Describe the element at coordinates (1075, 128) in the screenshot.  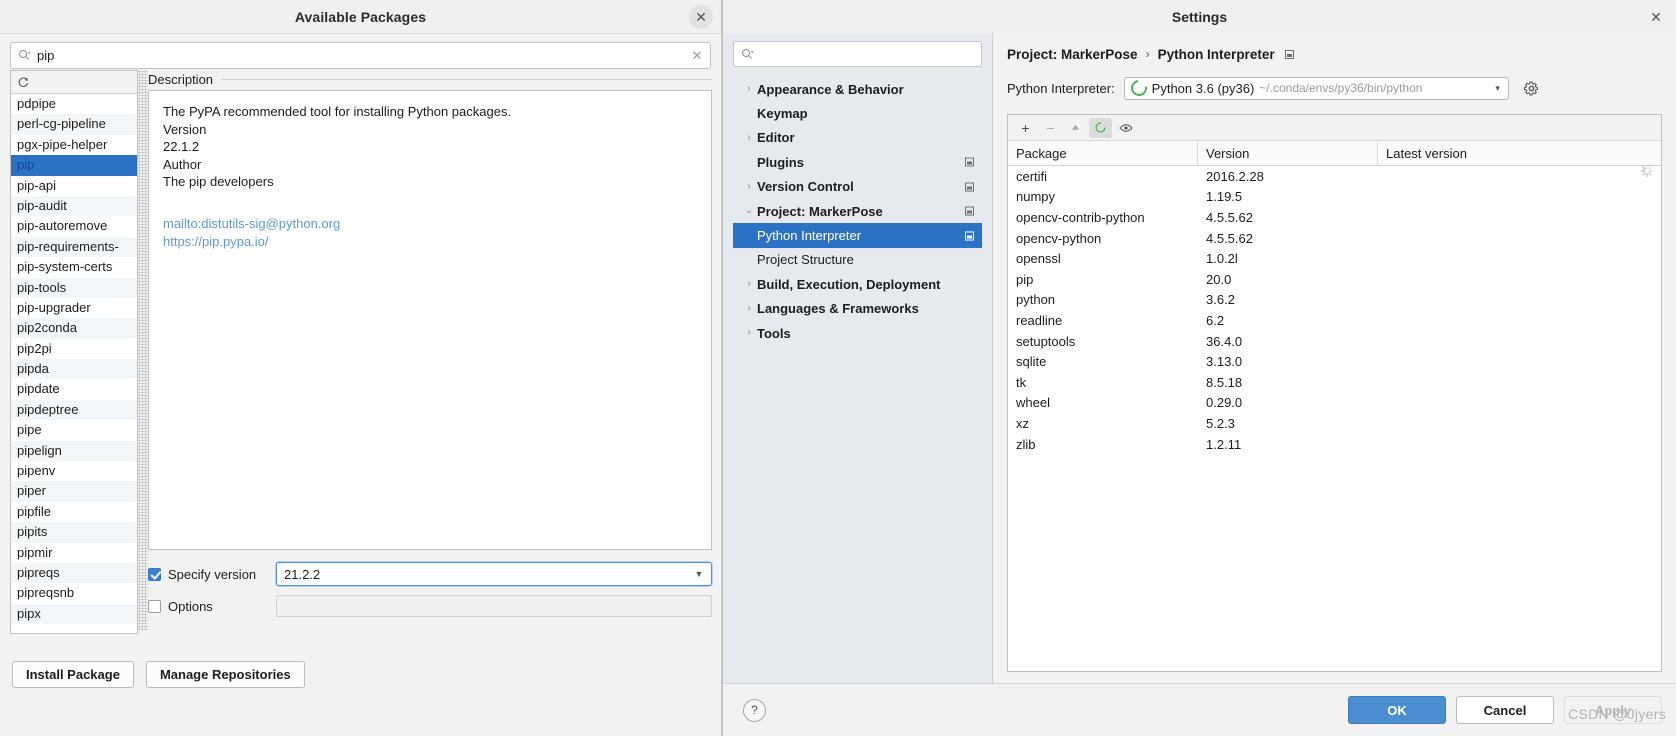
I see `upgrade-package-button` at that location.